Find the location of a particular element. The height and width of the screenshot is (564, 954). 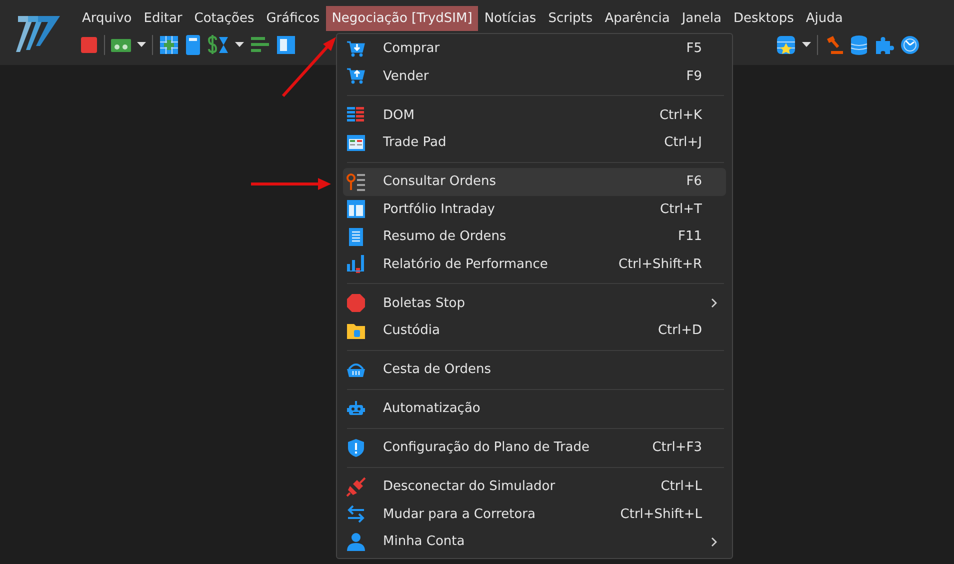

shortcut-text: Ctrl+J is located at coordinates (683, 143).